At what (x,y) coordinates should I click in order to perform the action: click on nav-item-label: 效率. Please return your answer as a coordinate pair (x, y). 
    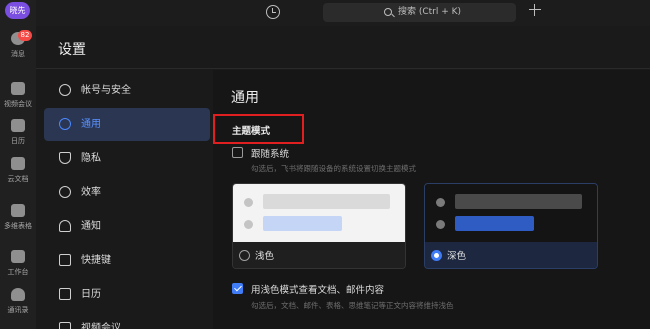
    Looking at the image, I should click on (91, 192).